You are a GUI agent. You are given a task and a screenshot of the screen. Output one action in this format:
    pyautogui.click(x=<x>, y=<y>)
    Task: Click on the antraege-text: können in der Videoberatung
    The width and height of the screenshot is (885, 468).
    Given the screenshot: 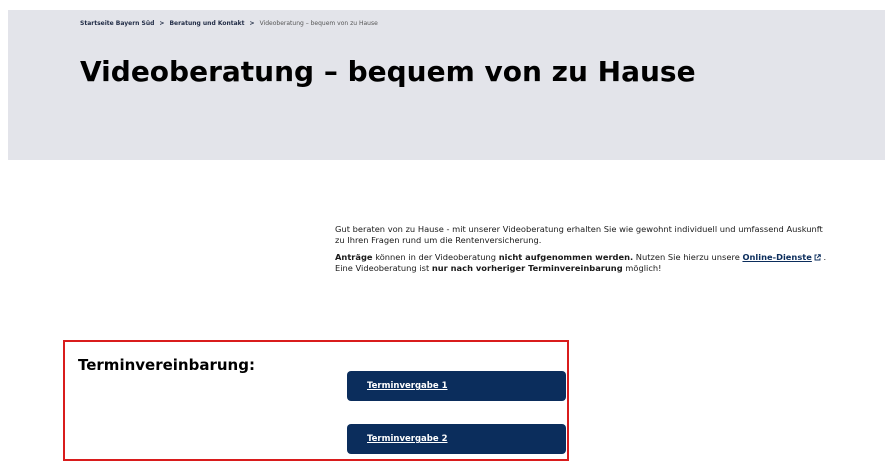 What is the action you would take?
    pyautogui.click(x=435, y=257)
    